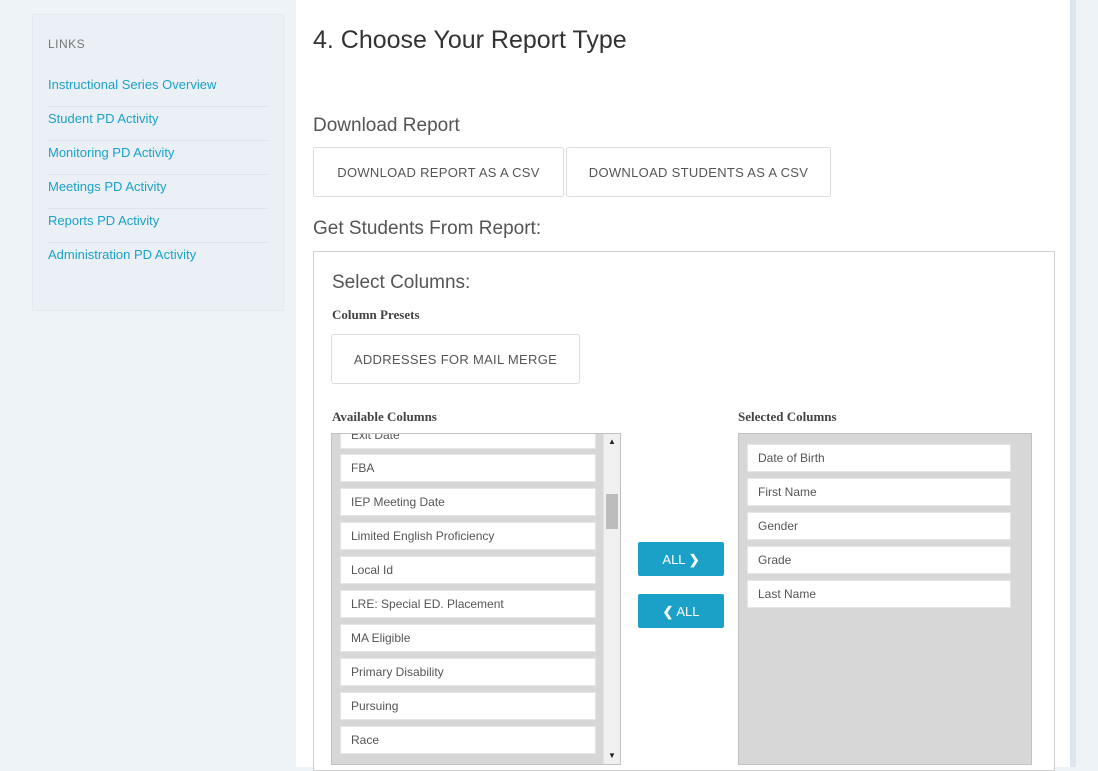  What do you see at coordinates (468, 570) in the screenshot?
I see `available-column-item: Local Id` at bounding box center [468, 570].